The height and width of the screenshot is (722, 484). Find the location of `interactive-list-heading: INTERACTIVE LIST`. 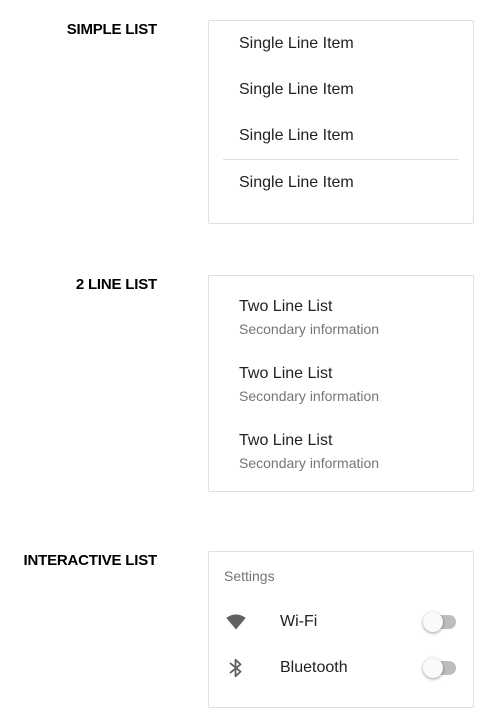

interactive-list-heading: INTERACTIVE LIST is located at coordinates (90, 560).